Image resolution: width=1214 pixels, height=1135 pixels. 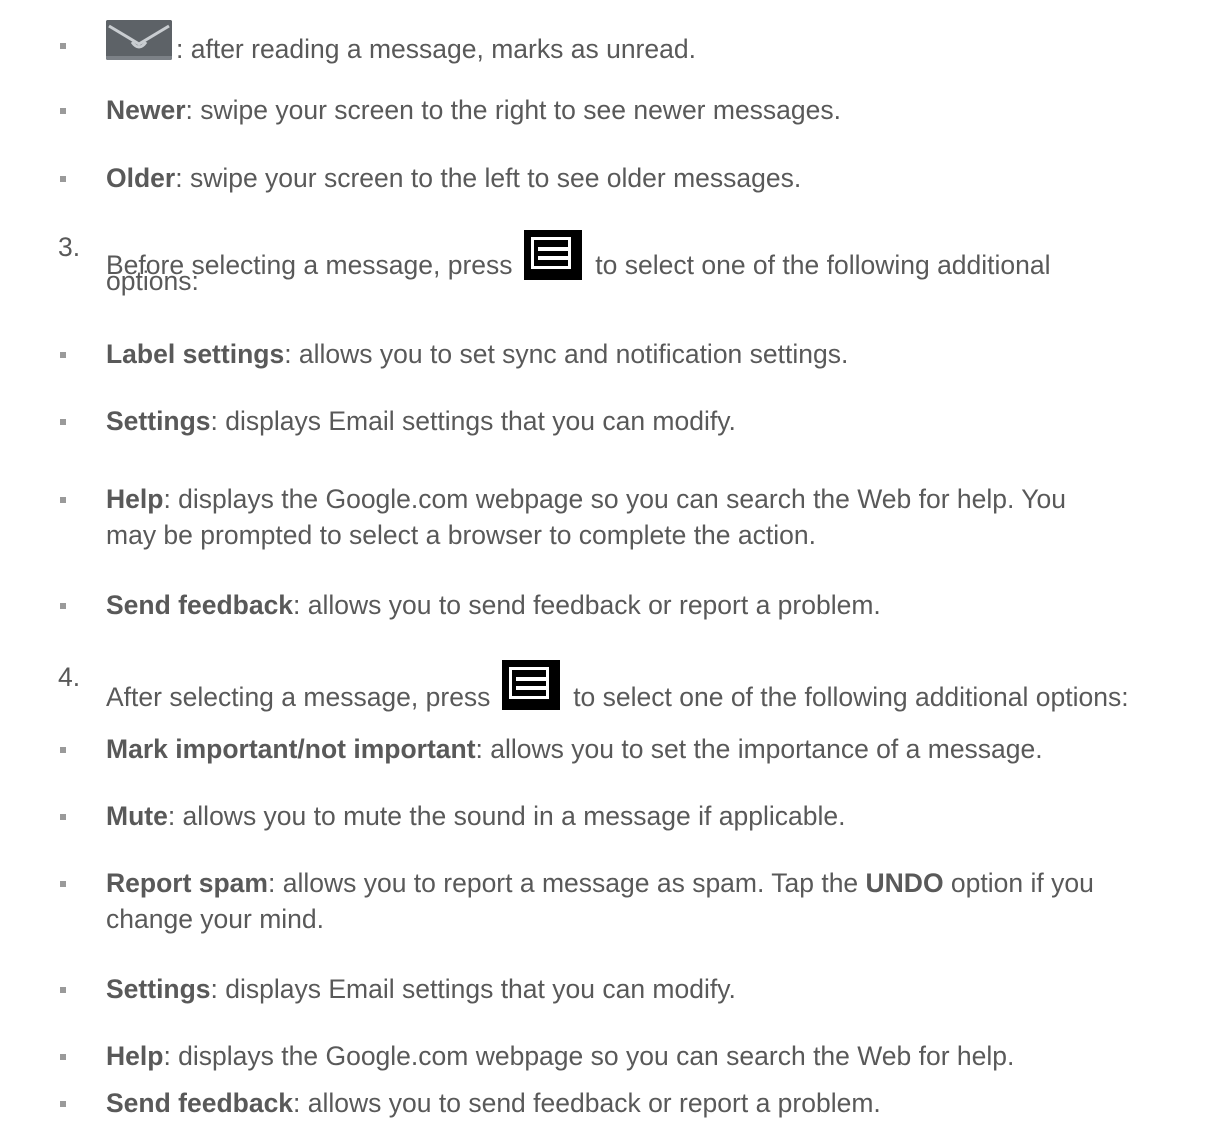 What do you see at coordinates (69, 677) in the screenshot?
I see `step-number: 4.` at bounding box center [69, 677].